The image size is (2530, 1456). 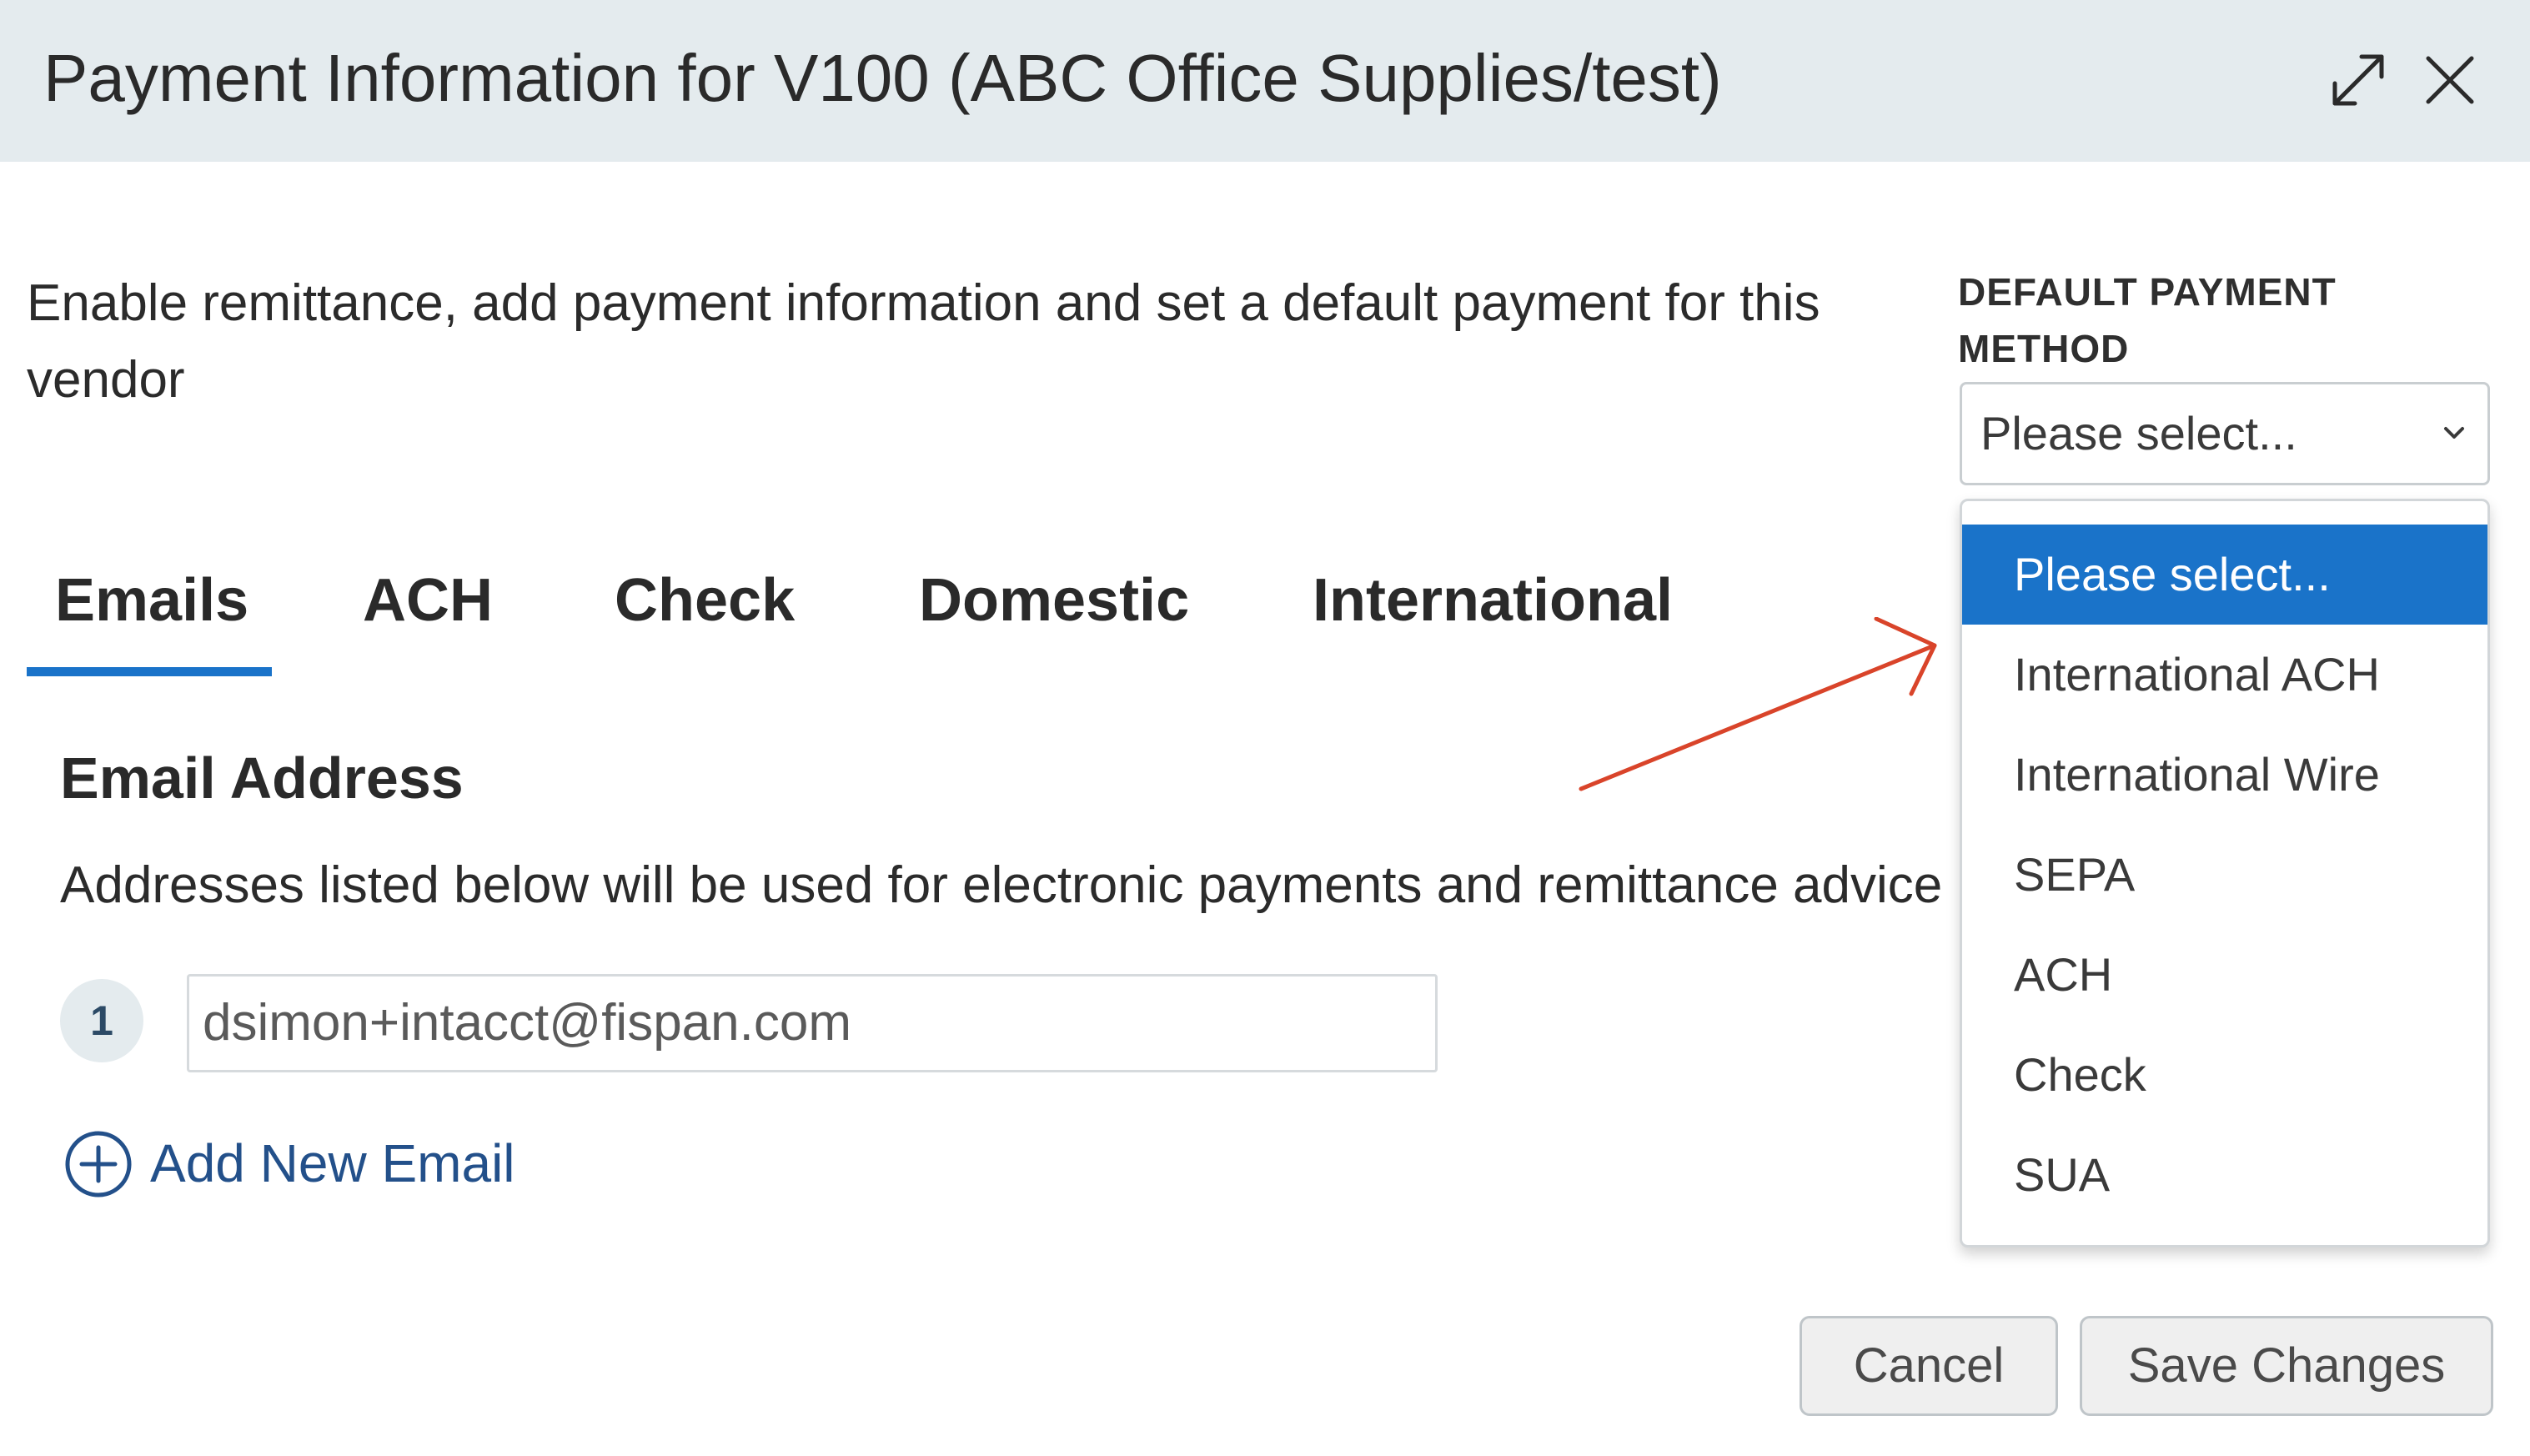 What do you see at coordinates (2358, 80) in the screenshot?
I see `expand-icon` at bounding box center [2358, 80].